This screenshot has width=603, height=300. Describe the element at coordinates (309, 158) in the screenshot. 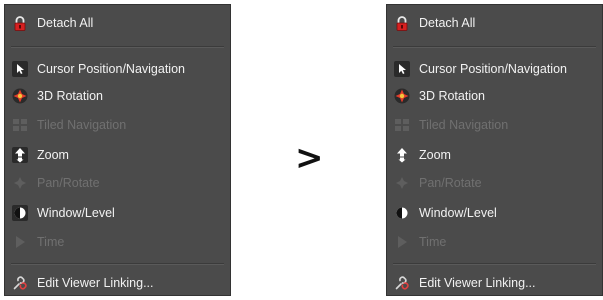

I see `transition-arrow: >` at that location.